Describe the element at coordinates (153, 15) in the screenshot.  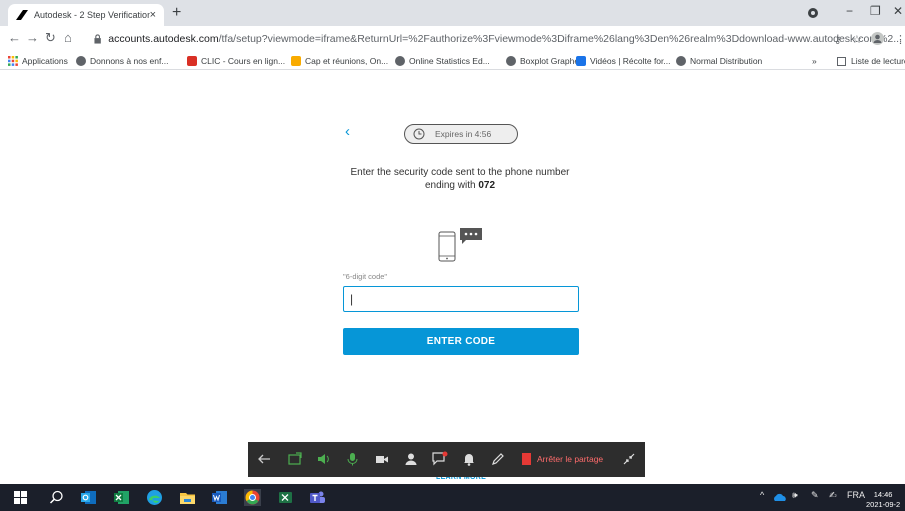
I see `tab-close-icon: ×` at that location.